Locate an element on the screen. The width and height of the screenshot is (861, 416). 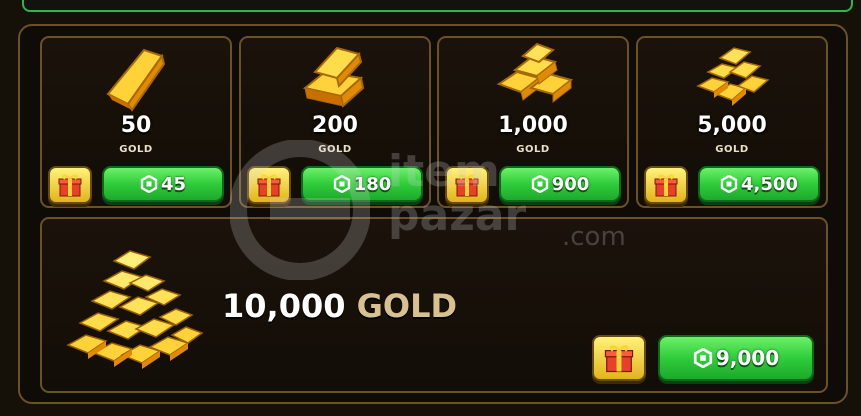
pack-amount: 200 is located at coordinates (335, 125).